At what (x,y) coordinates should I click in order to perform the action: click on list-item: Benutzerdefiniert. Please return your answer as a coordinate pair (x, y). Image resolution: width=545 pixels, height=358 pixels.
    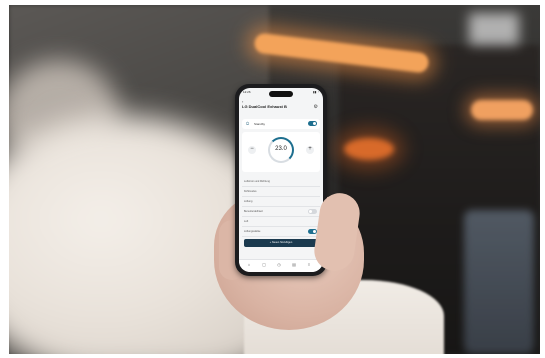
    Looking at the image, I should click on (281, 212).